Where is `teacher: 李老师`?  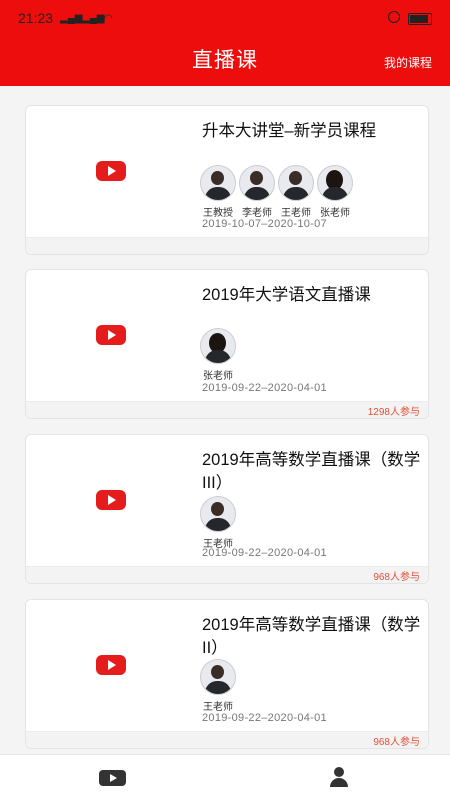
teacher: 李老师 is located at coordinates (257, 192).